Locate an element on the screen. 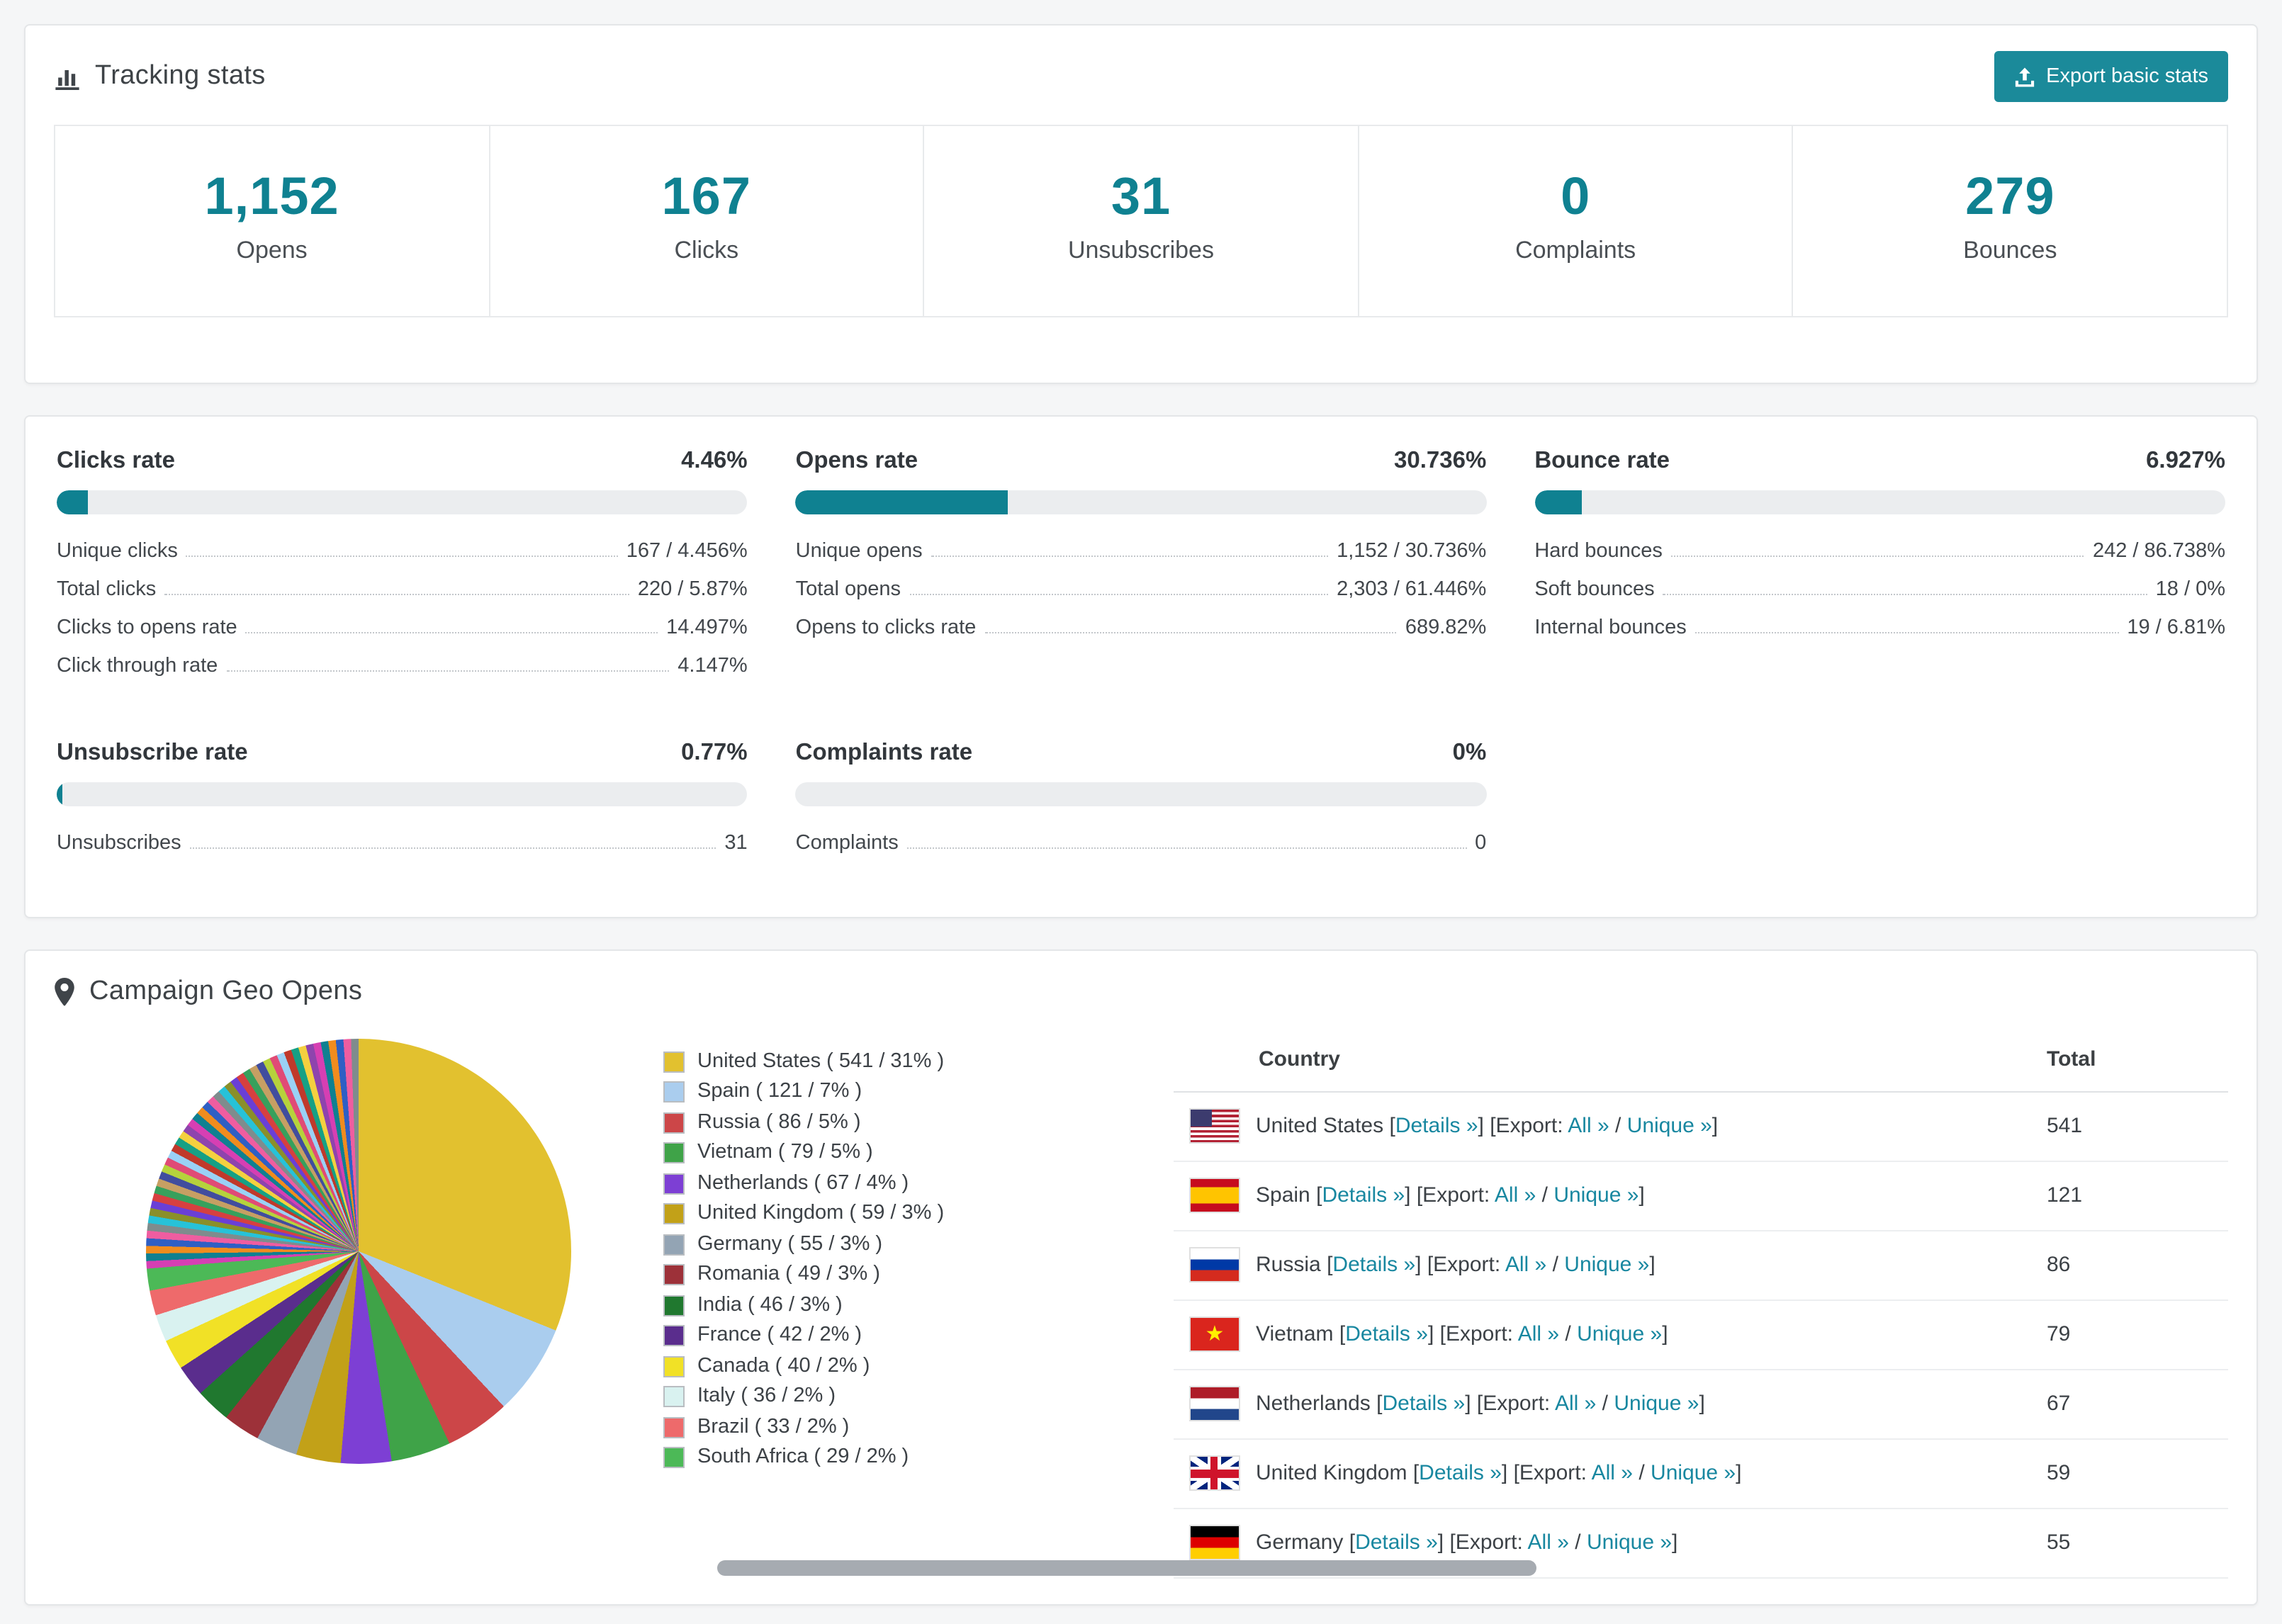  rate-title: Clicks rate is located at coordinates (116, 460).